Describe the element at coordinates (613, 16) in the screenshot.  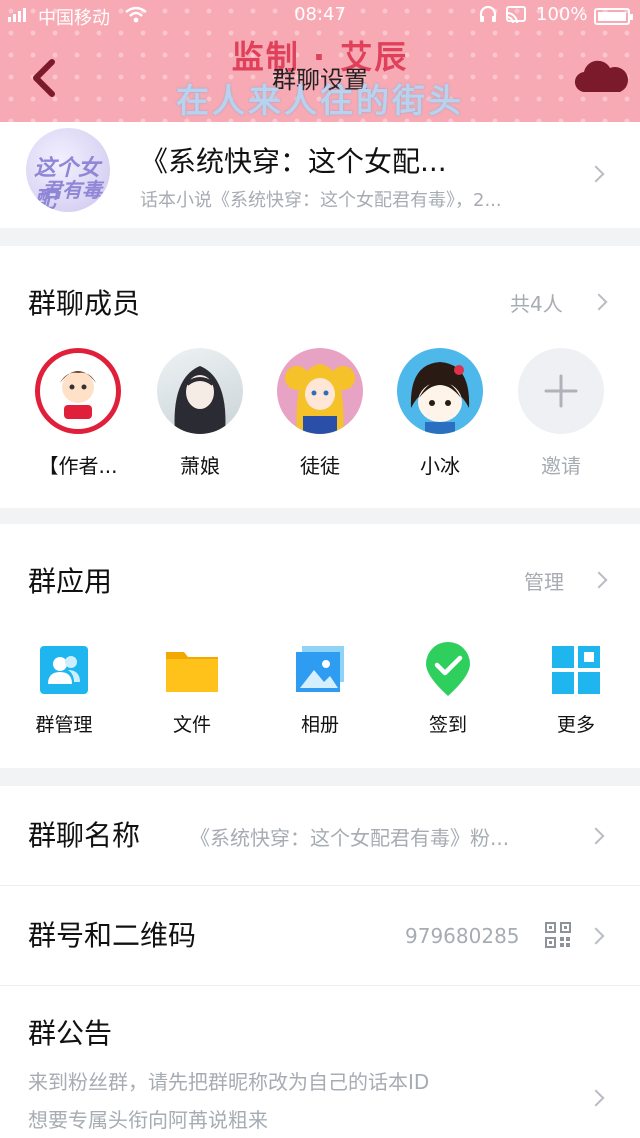
I see `battery-icon` at that location.